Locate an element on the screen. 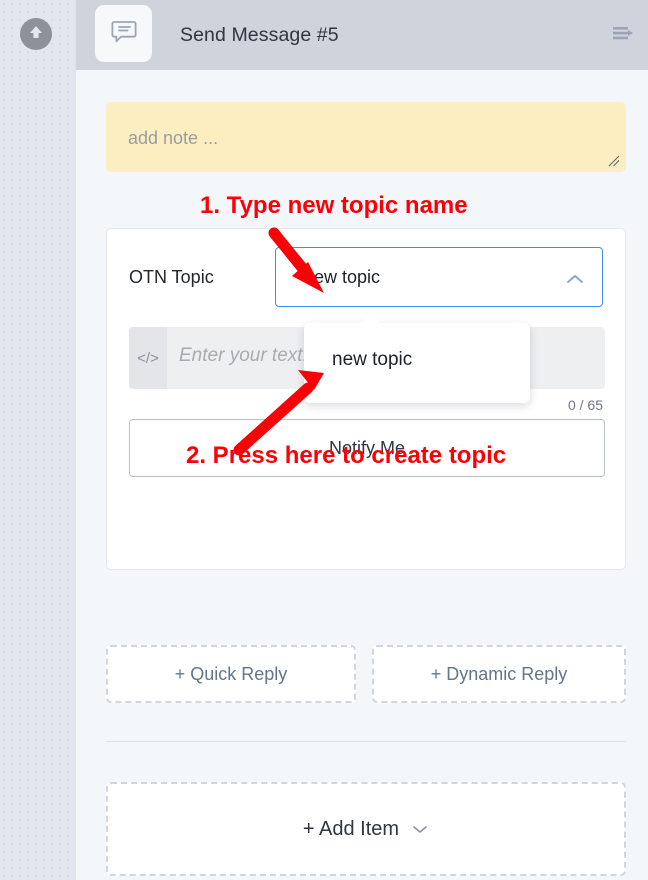 Image resolution: width=648 pixels, height=880 pixels. chevron-down-icon is located at coordinates (420, 829).